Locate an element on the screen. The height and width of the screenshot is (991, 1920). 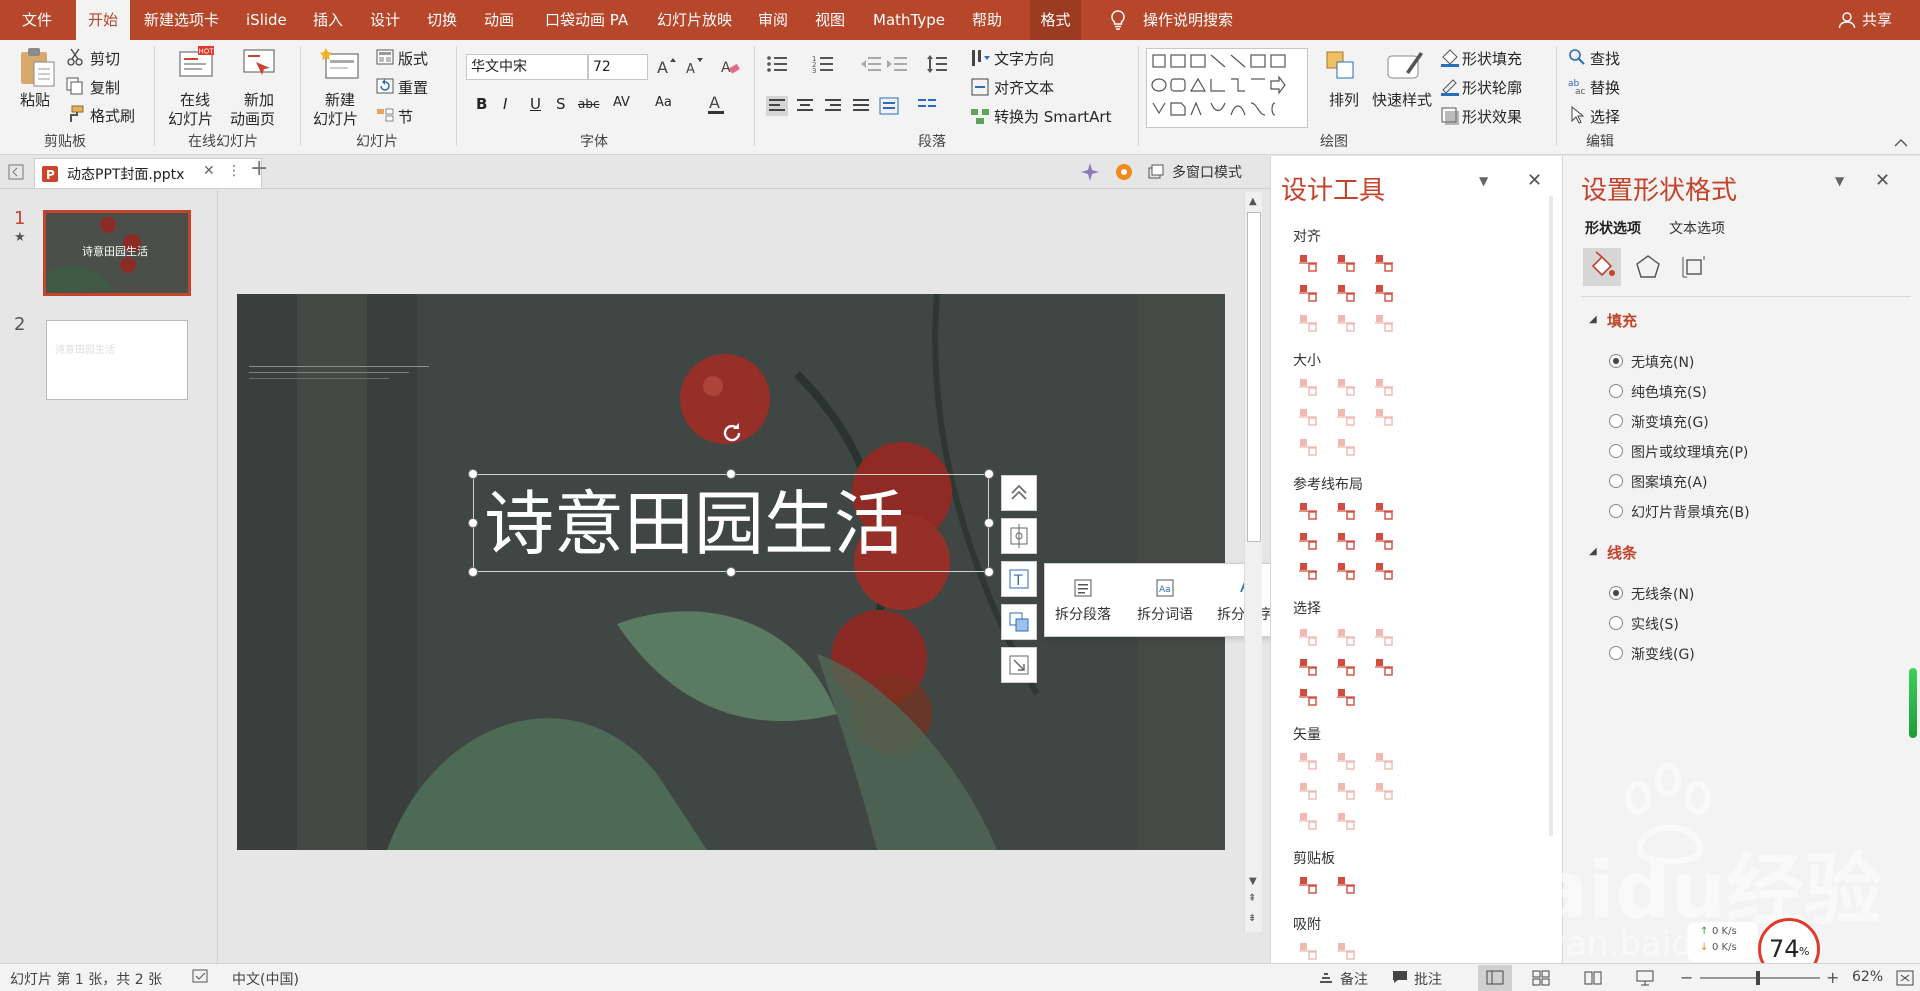
justify-icon is located at coordinates (861, 106).